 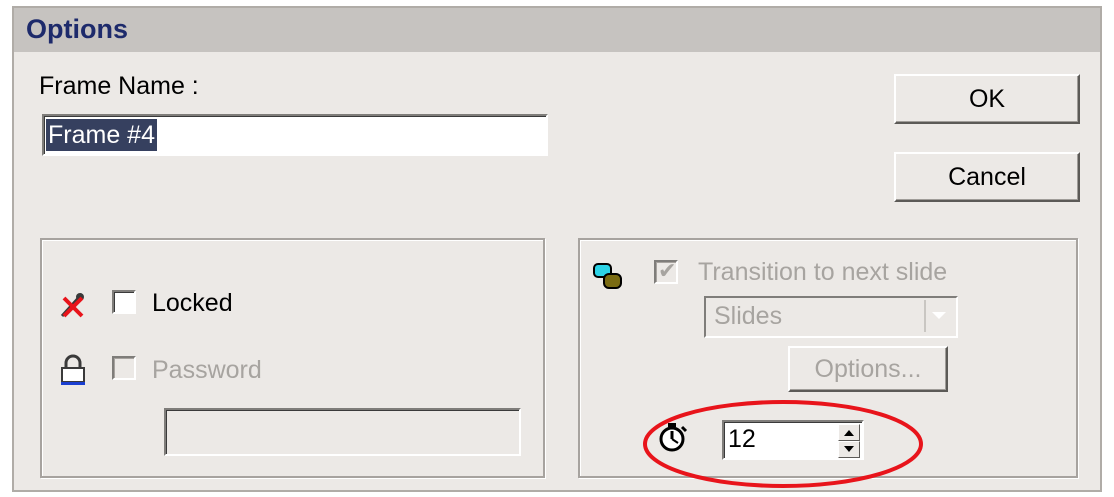 I want to click on dialog-title: Options, so click(x=77, y=29).